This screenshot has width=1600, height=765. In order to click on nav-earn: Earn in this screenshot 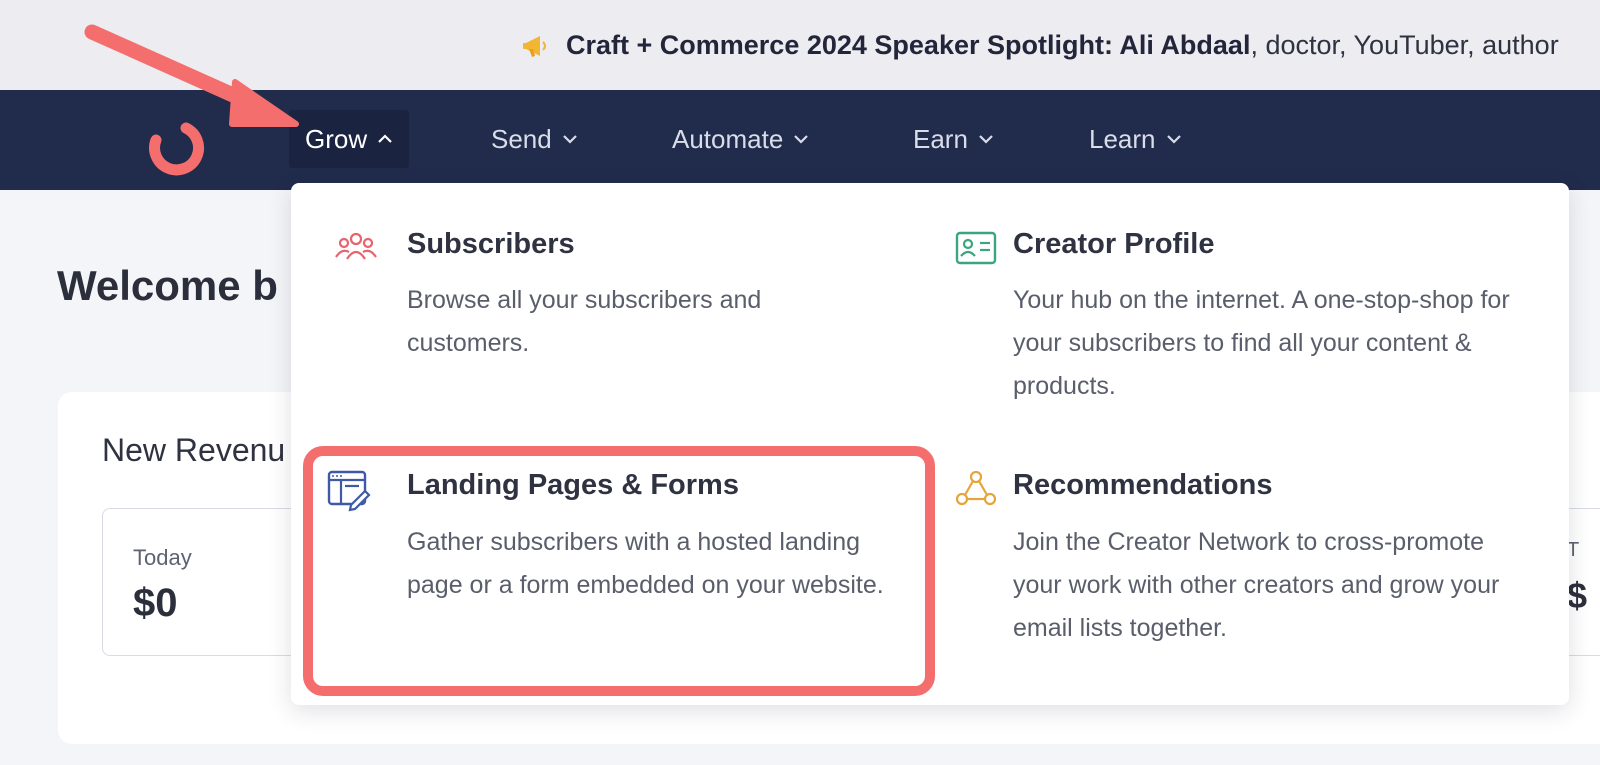, I will do `click(953, 139)`.